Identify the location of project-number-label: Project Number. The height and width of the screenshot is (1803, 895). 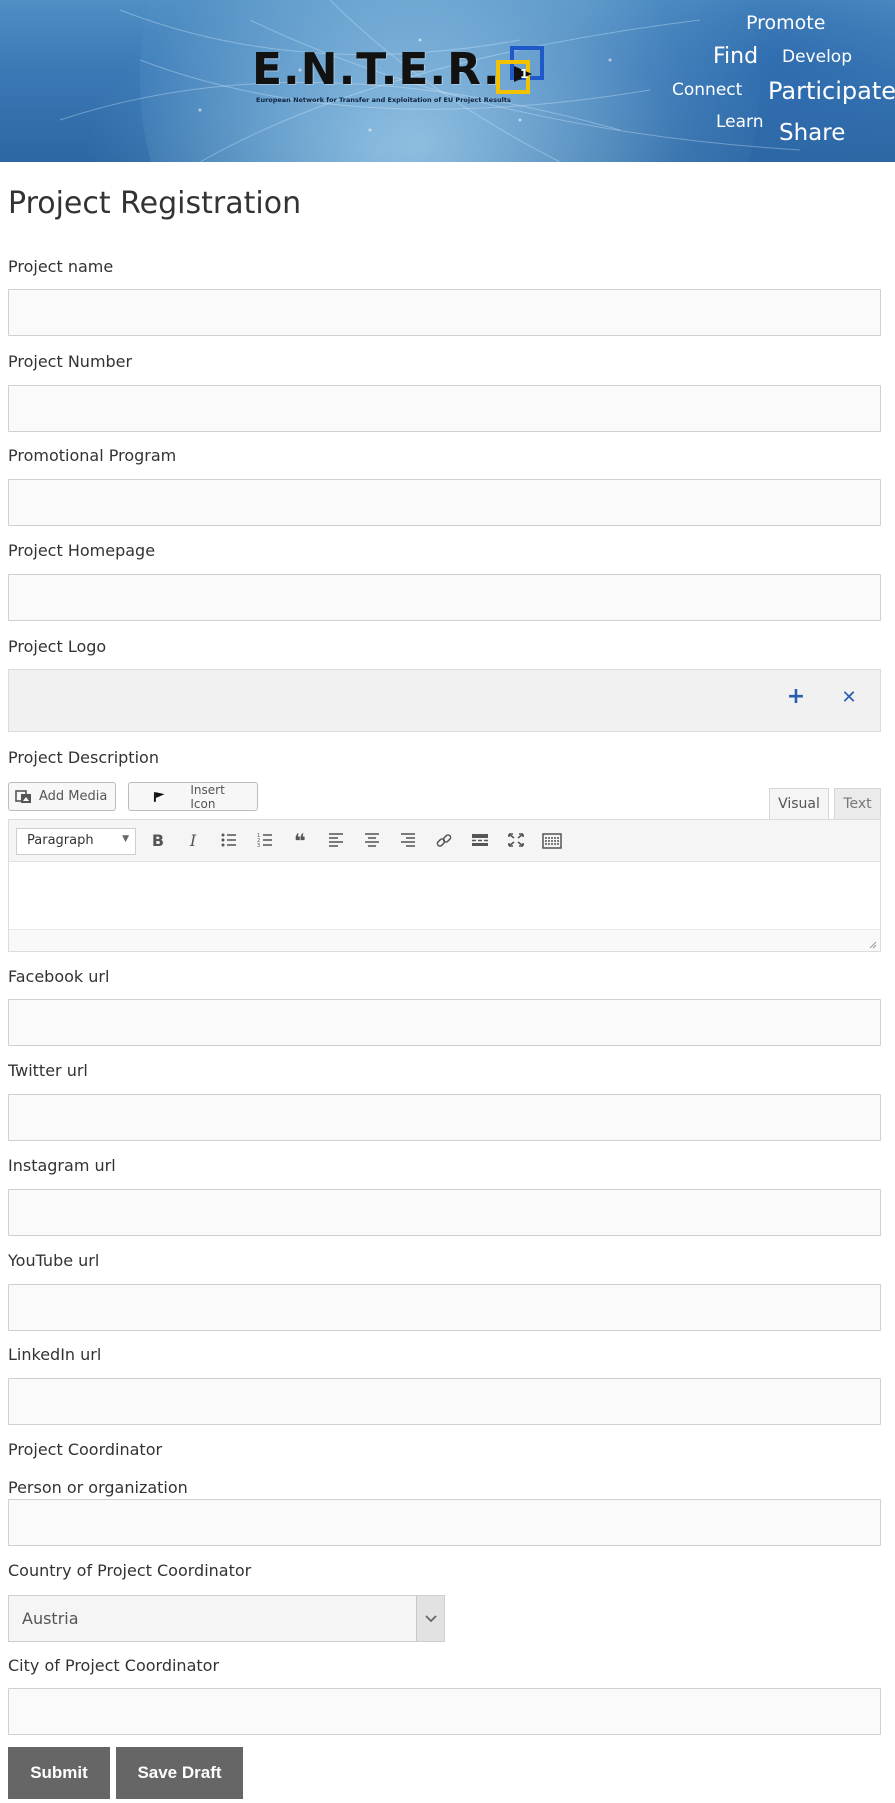
(70, 361).